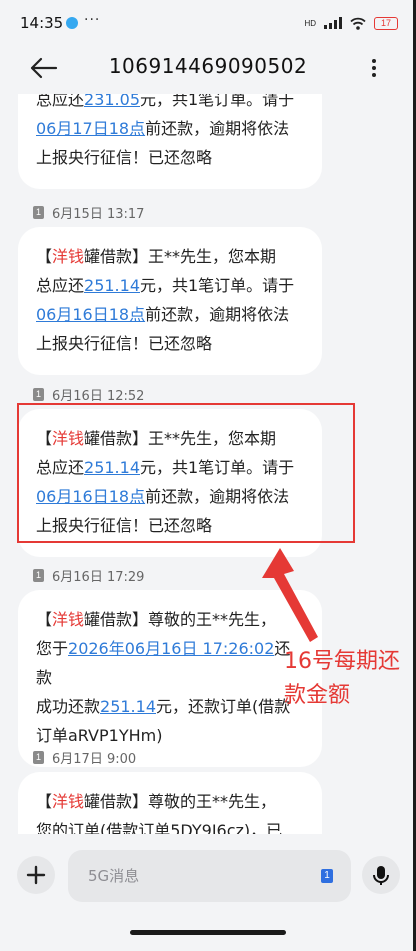 The height and width of the screenshot is (951, 416). Describe the element at coordinates (98, 577) in the screenshot. I see `timestamp-text: 6月16日 17:29` at that location.